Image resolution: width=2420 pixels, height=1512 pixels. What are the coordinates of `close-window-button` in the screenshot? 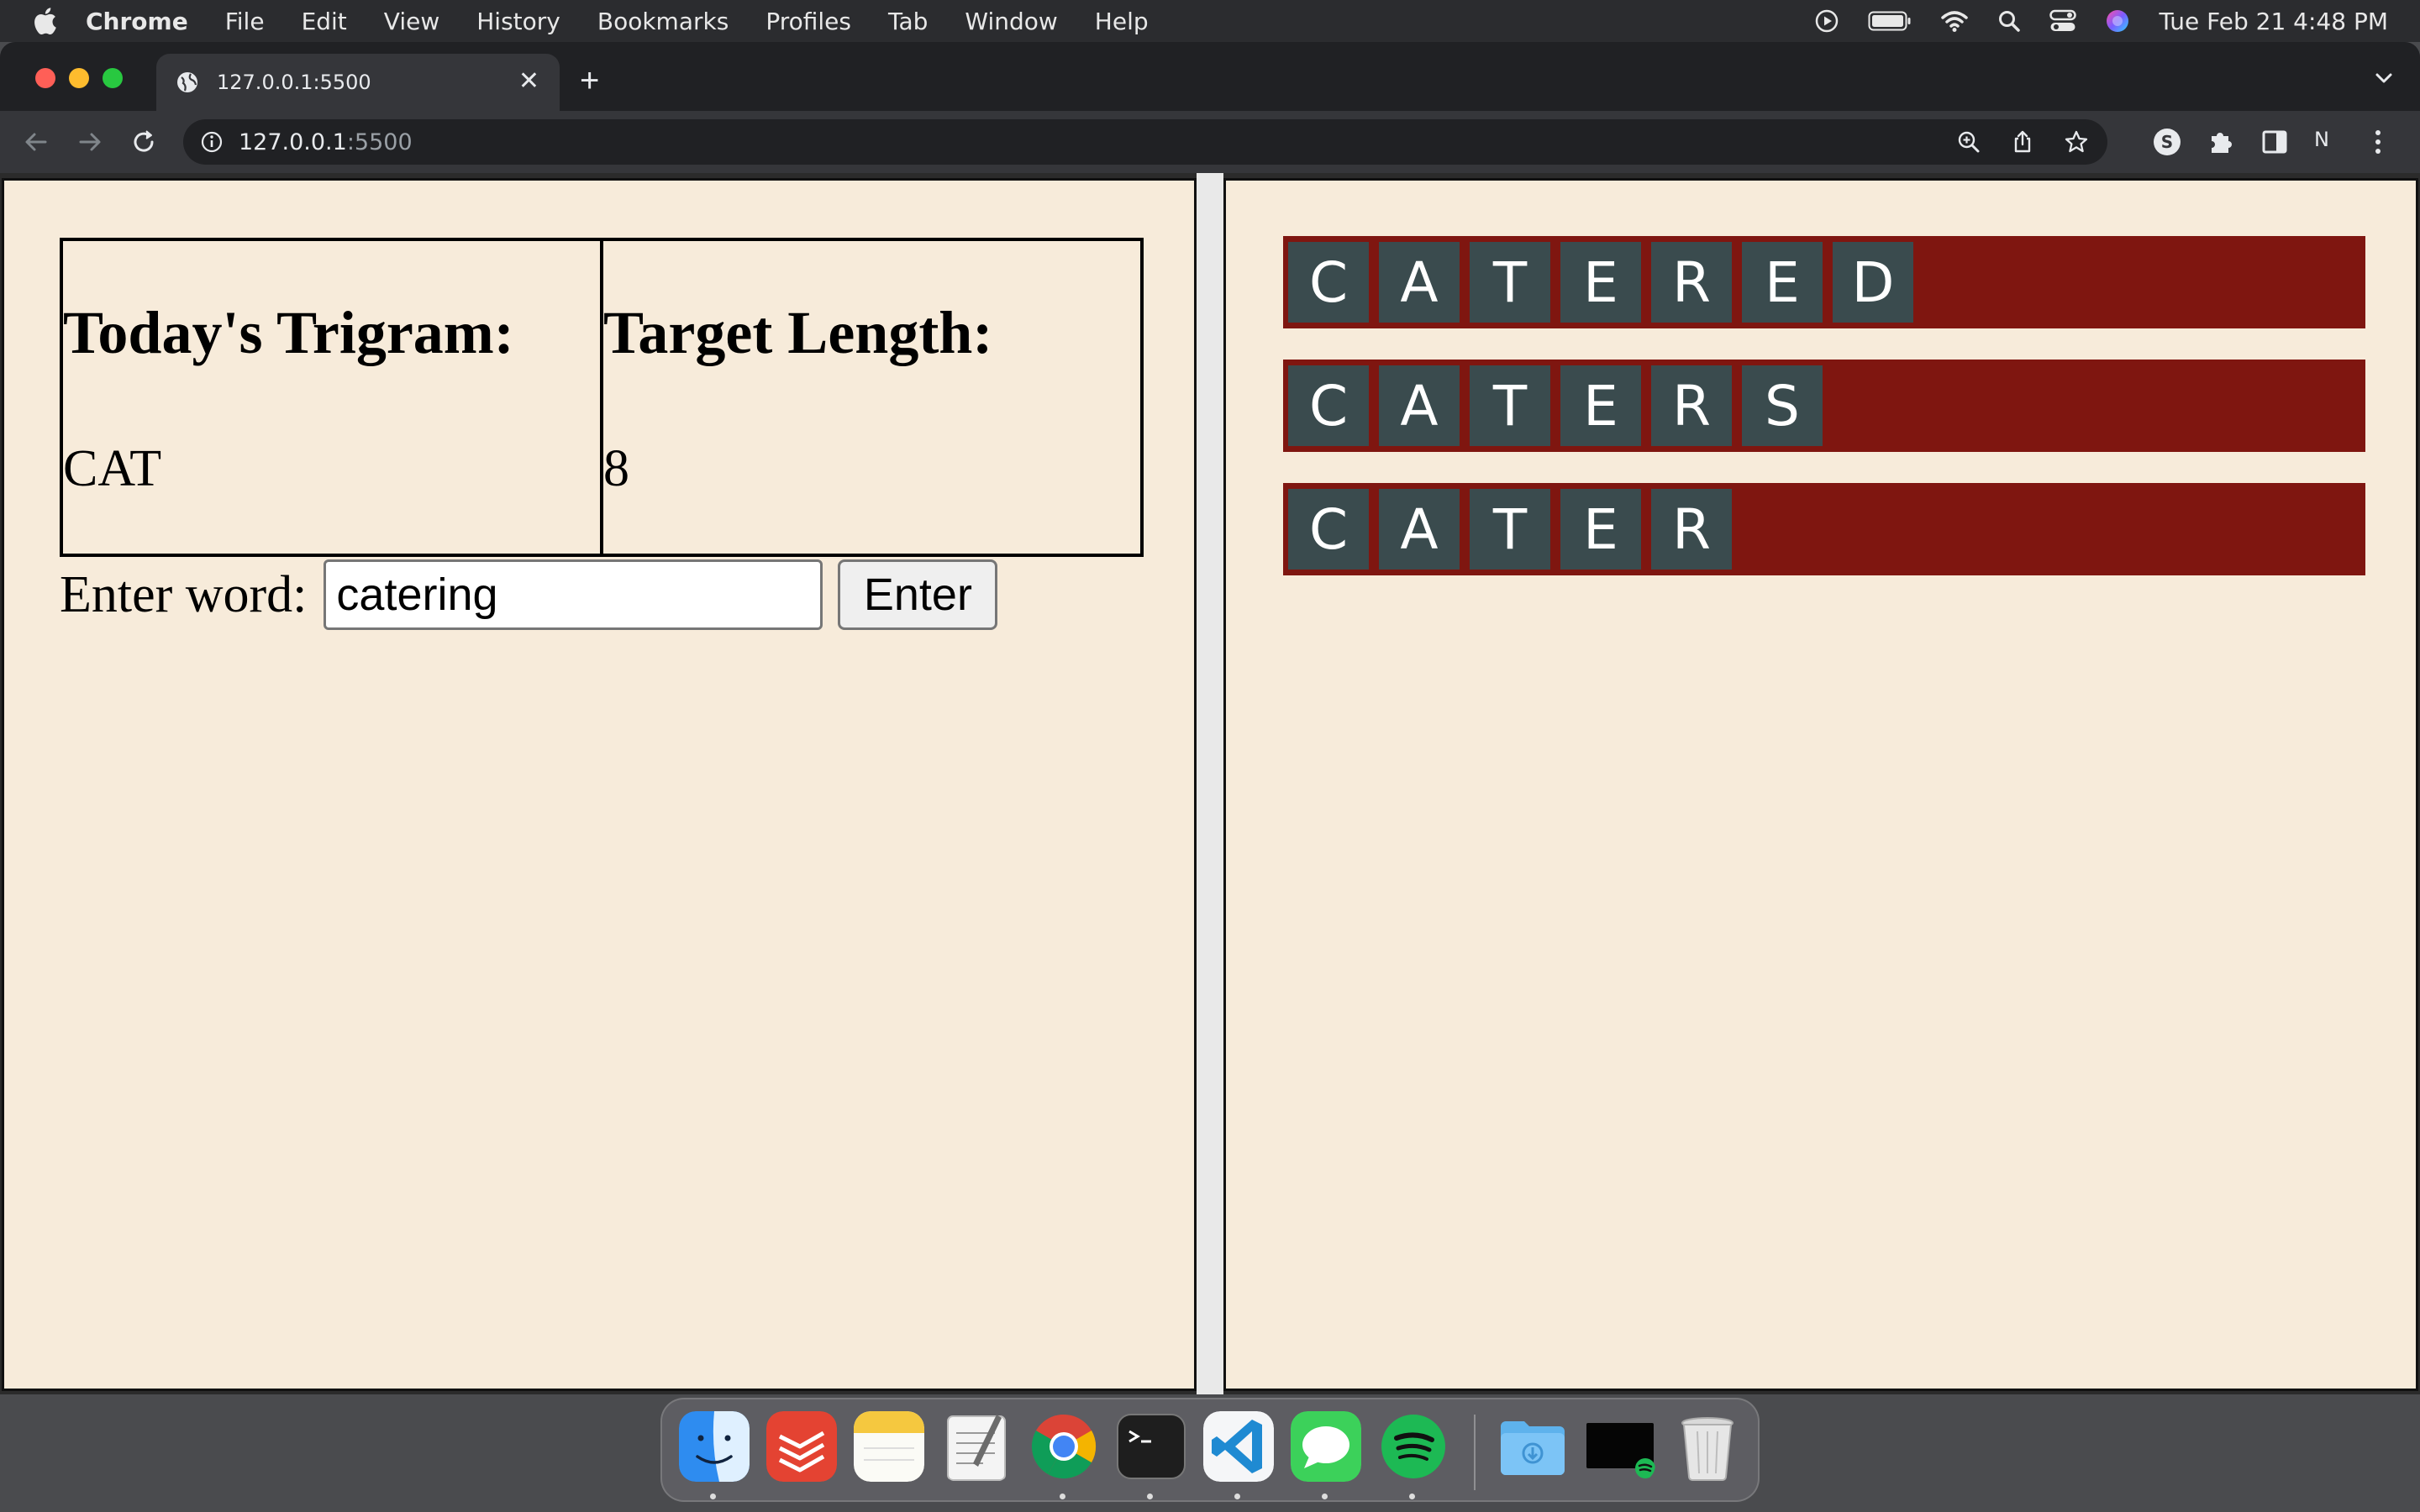 It's located at (45, 78).